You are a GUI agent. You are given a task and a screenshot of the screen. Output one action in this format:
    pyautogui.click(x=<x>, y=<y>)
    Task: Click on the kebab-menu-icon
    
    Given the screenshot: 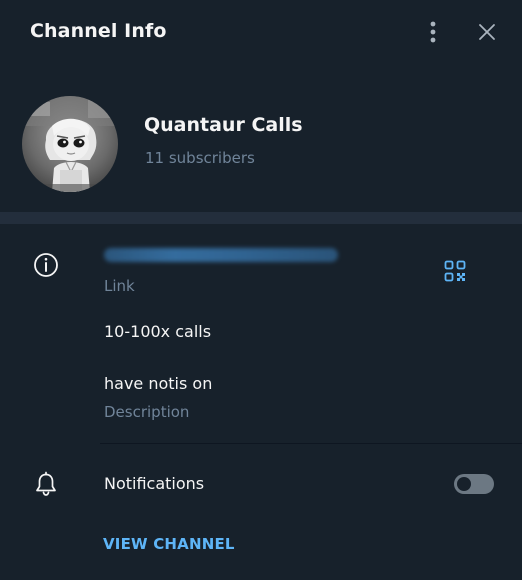 What is the action you would take?
    pyautogui.click(x=433, y=32)
    